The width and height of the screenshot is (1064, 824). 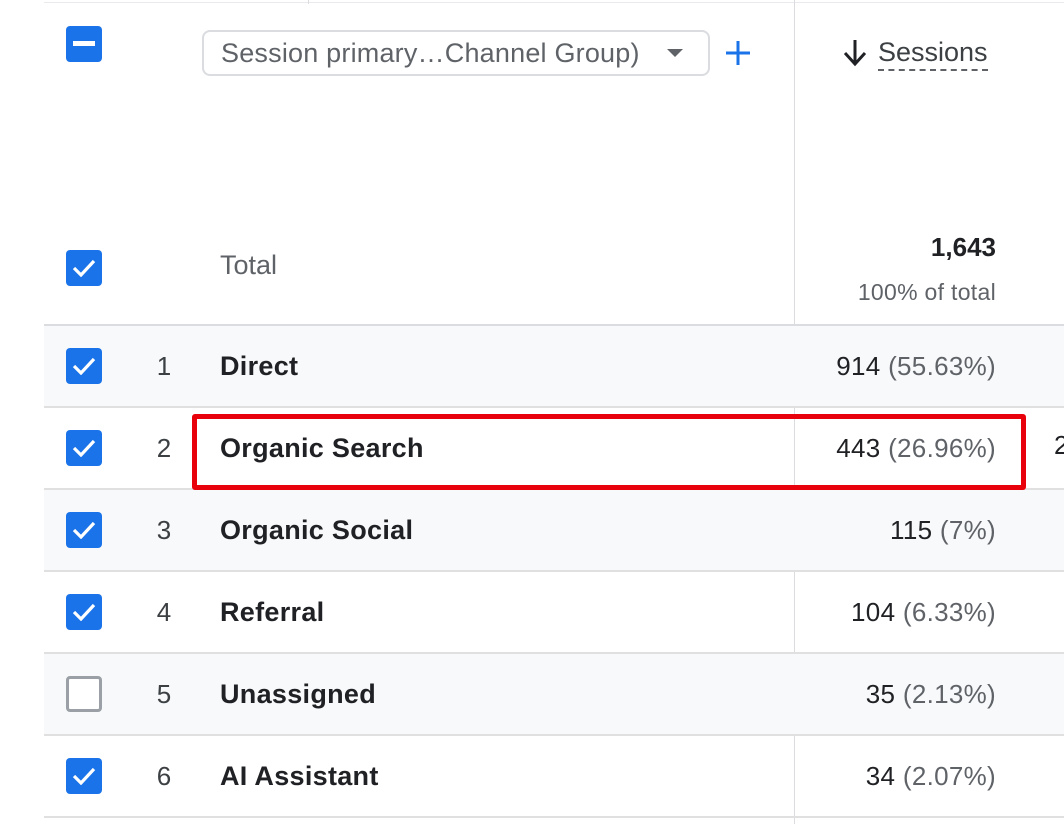 I want to click on sessions-cell: 104 (6.33%), so click(x=923, y=612).